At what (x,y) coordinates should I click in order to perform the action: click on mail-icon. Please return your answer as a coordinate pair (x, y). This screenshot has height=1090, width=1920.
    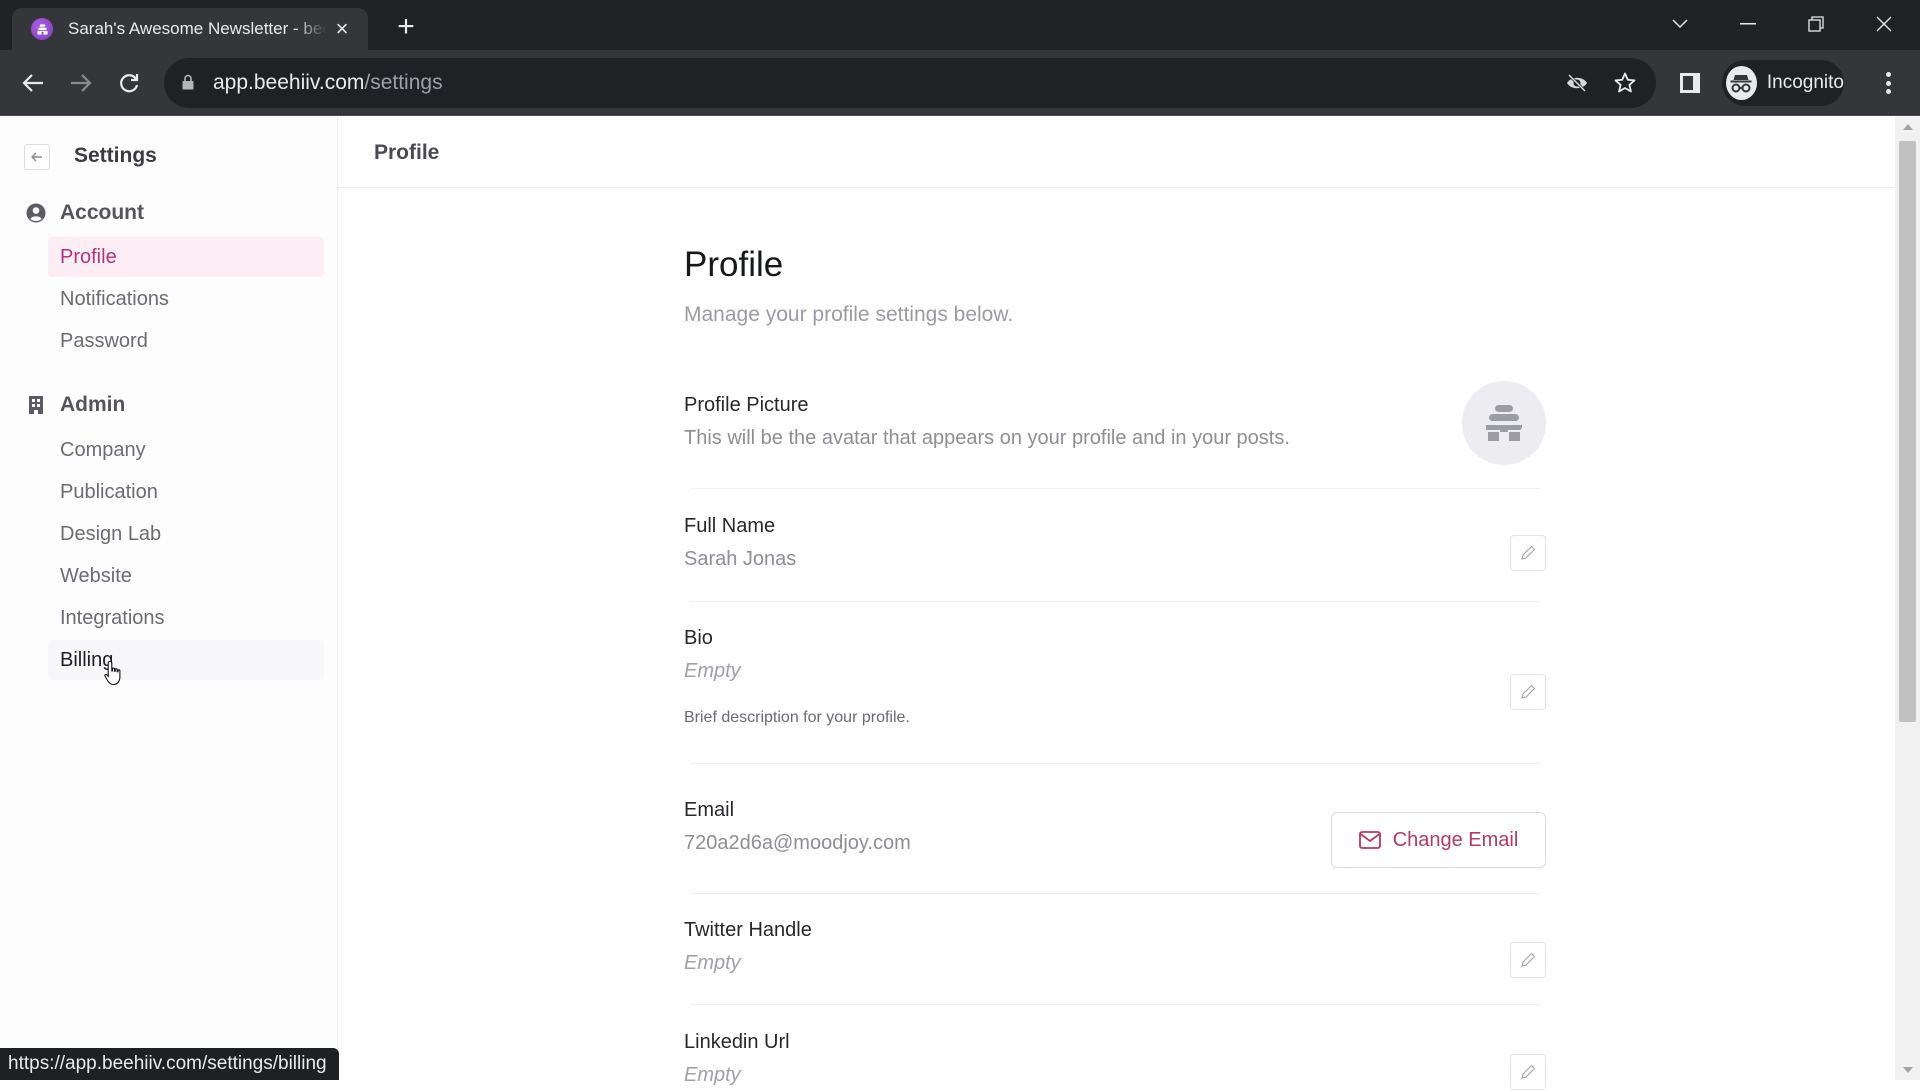
    Looking at the image, I should click on (1369, 840).